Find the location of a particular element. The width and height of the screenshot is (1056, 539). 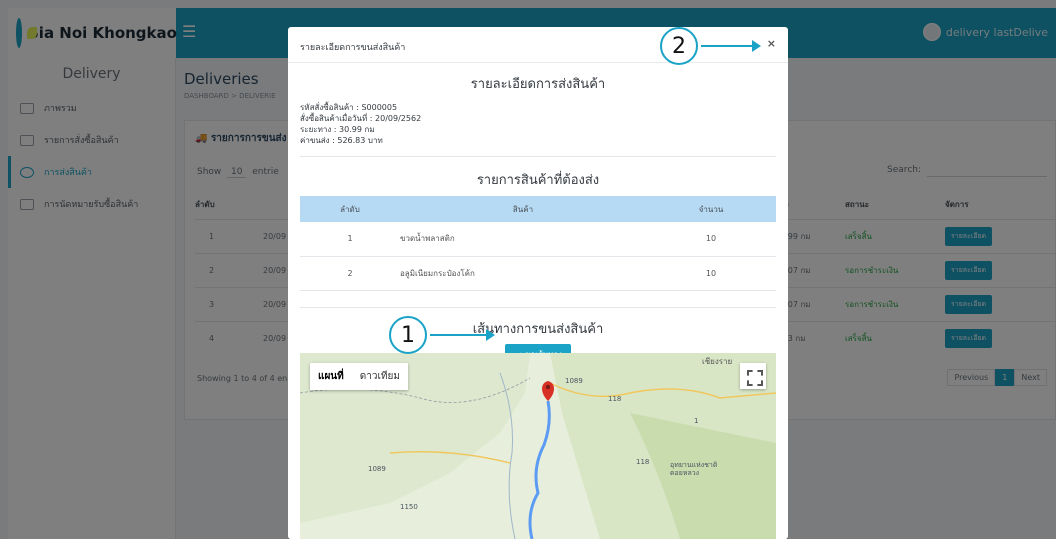

order-date: สั่งซื้อสินค้าเมื่อวันที่ : 20/09/2562 is located at coordinates (361, 118).